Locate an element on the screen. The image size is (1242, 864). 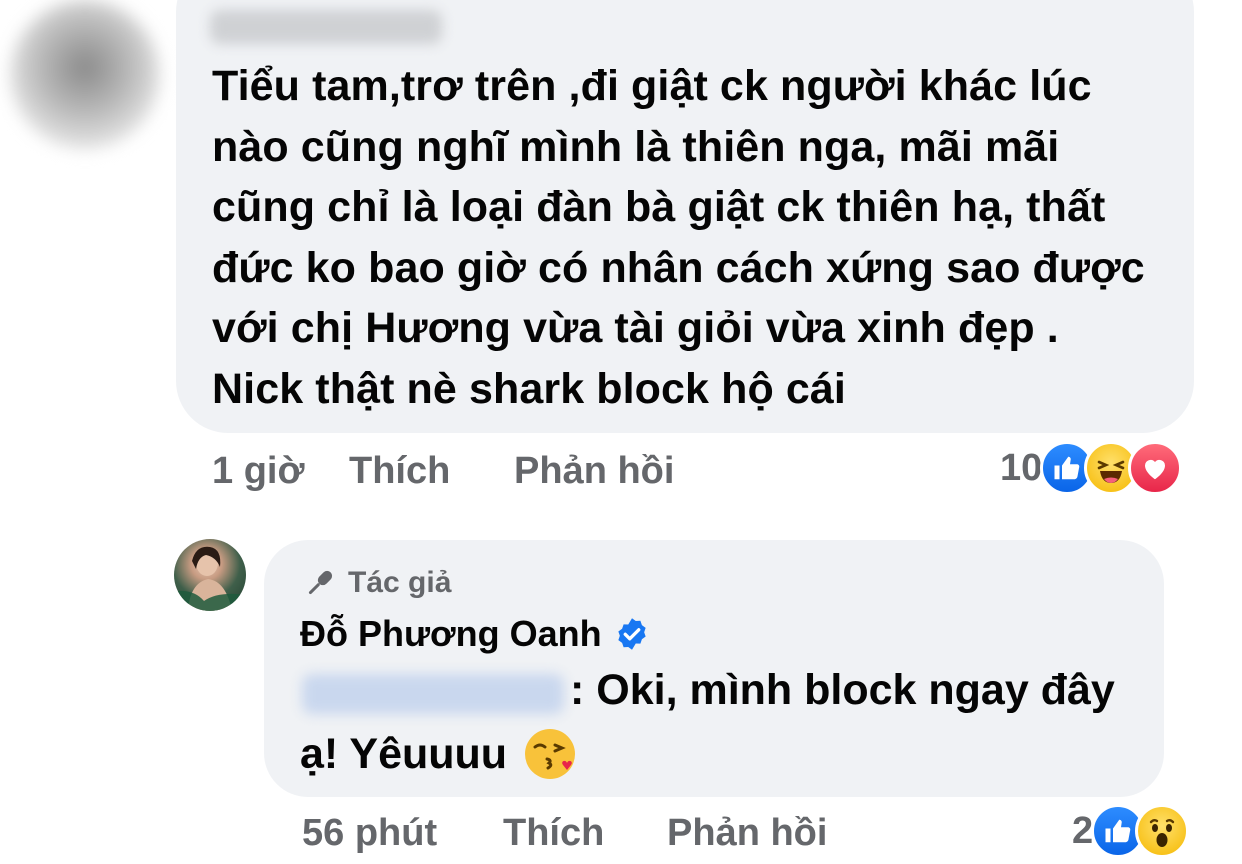
commenter-name-blurred is located at coordinates (326, 27).